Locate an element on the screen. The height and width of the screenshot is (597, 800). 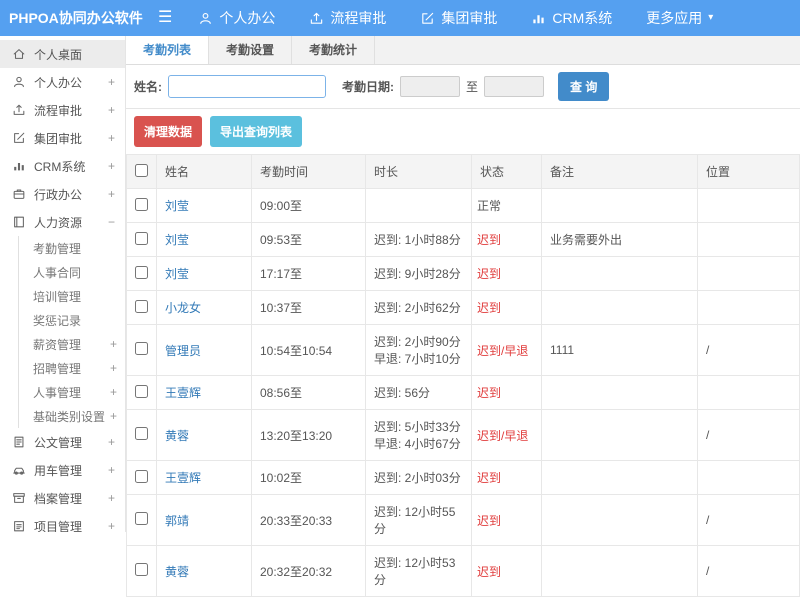
column-header: 考勤时间 is located at coordinates (308, 171).